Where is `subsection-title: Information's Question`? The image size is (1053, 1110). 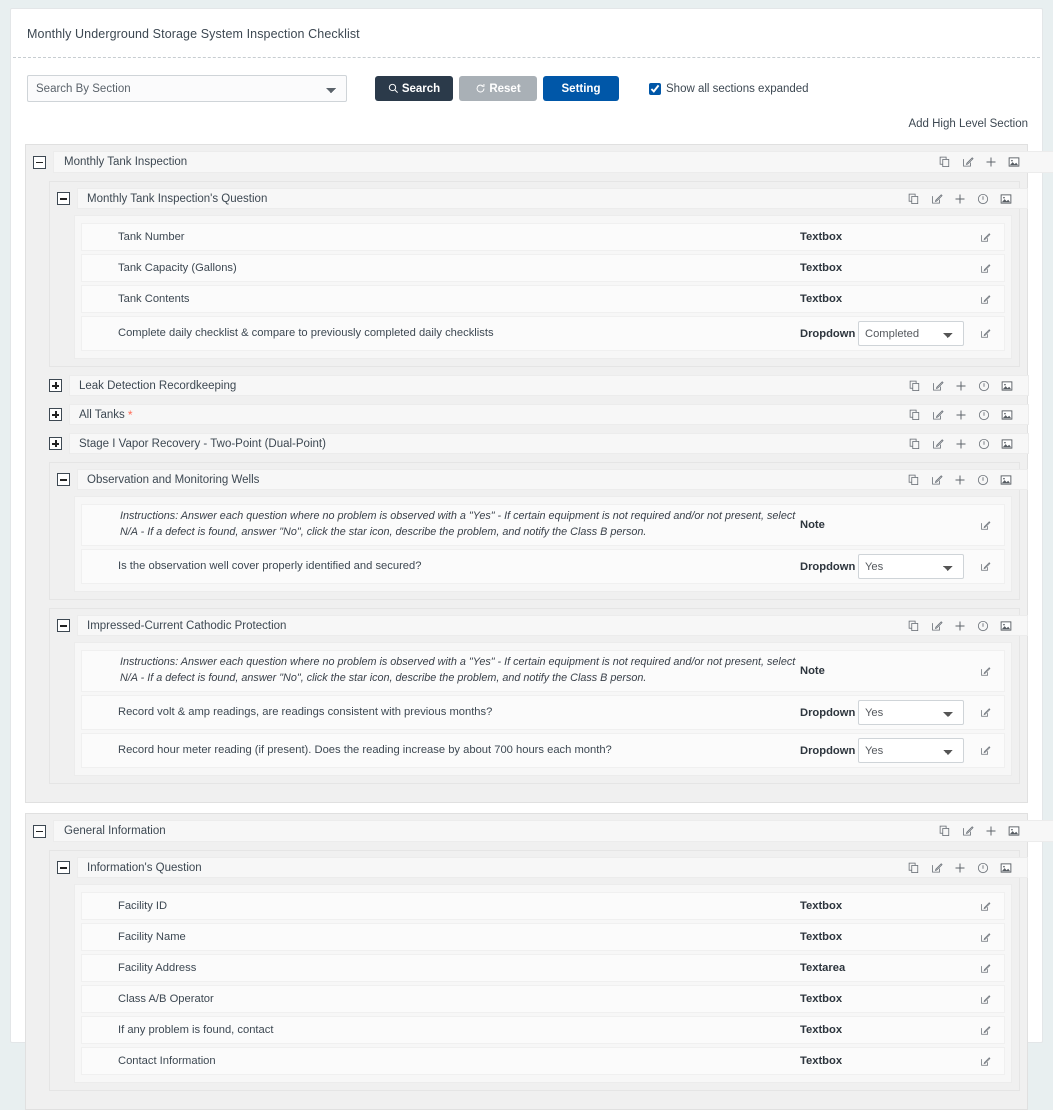
subsection-title: Information's Question is located at coordinates (552, 867).